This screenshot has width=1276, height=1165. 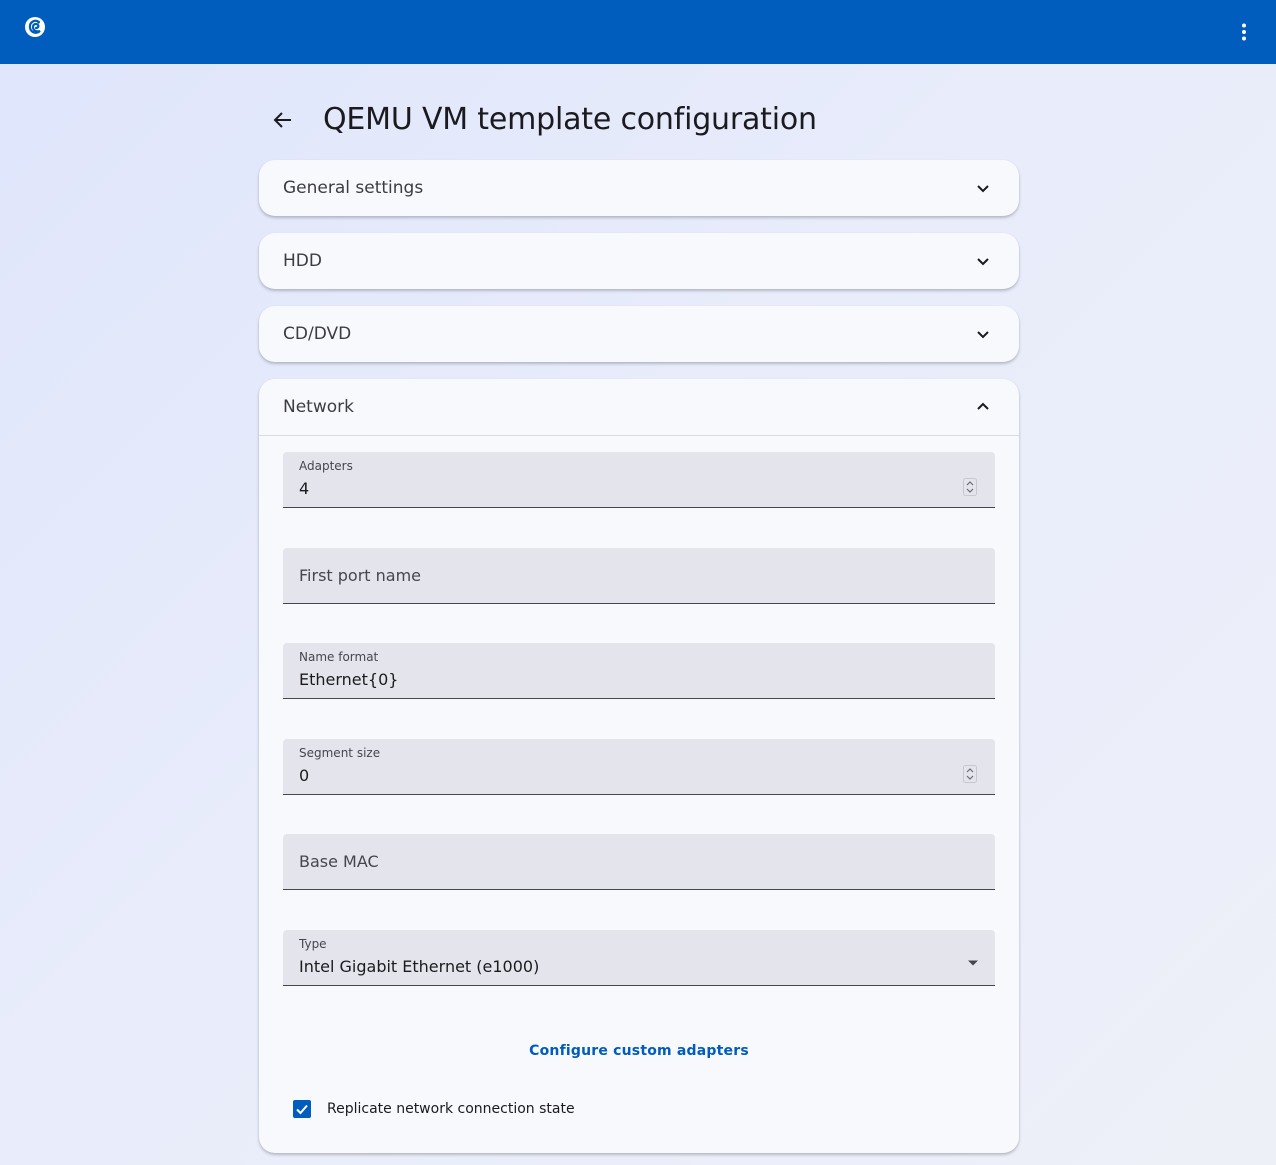 I want to click on segment-size-label: Segment size, so click(x=340, y=753).